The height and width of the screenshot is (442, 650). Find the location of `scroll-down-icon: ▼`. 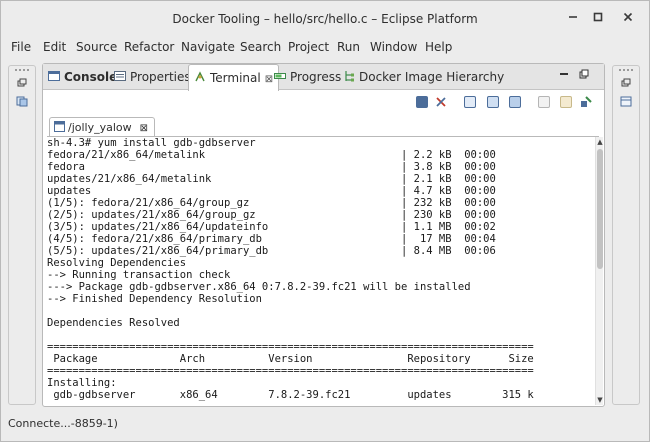

scroll-down-icon: ▼ is located at coordinates (600, 400).